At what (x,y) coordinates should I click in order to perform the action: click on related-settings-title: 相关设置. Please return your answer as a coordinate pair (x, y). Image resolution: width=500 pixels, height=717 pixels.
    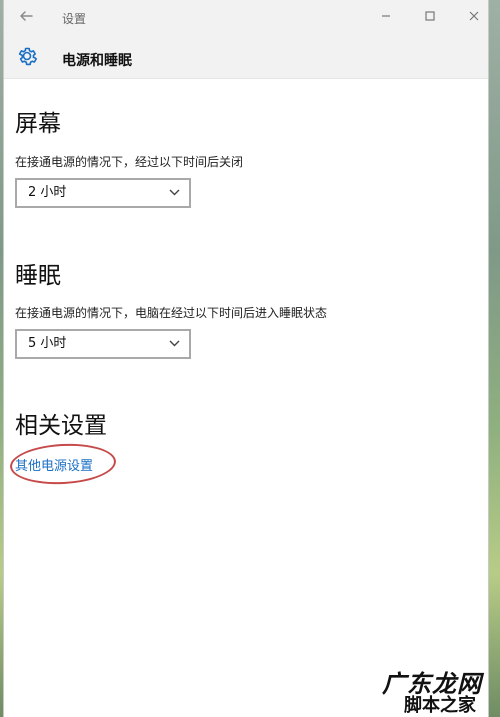
    Looking at the image, I should click on (61, 426).